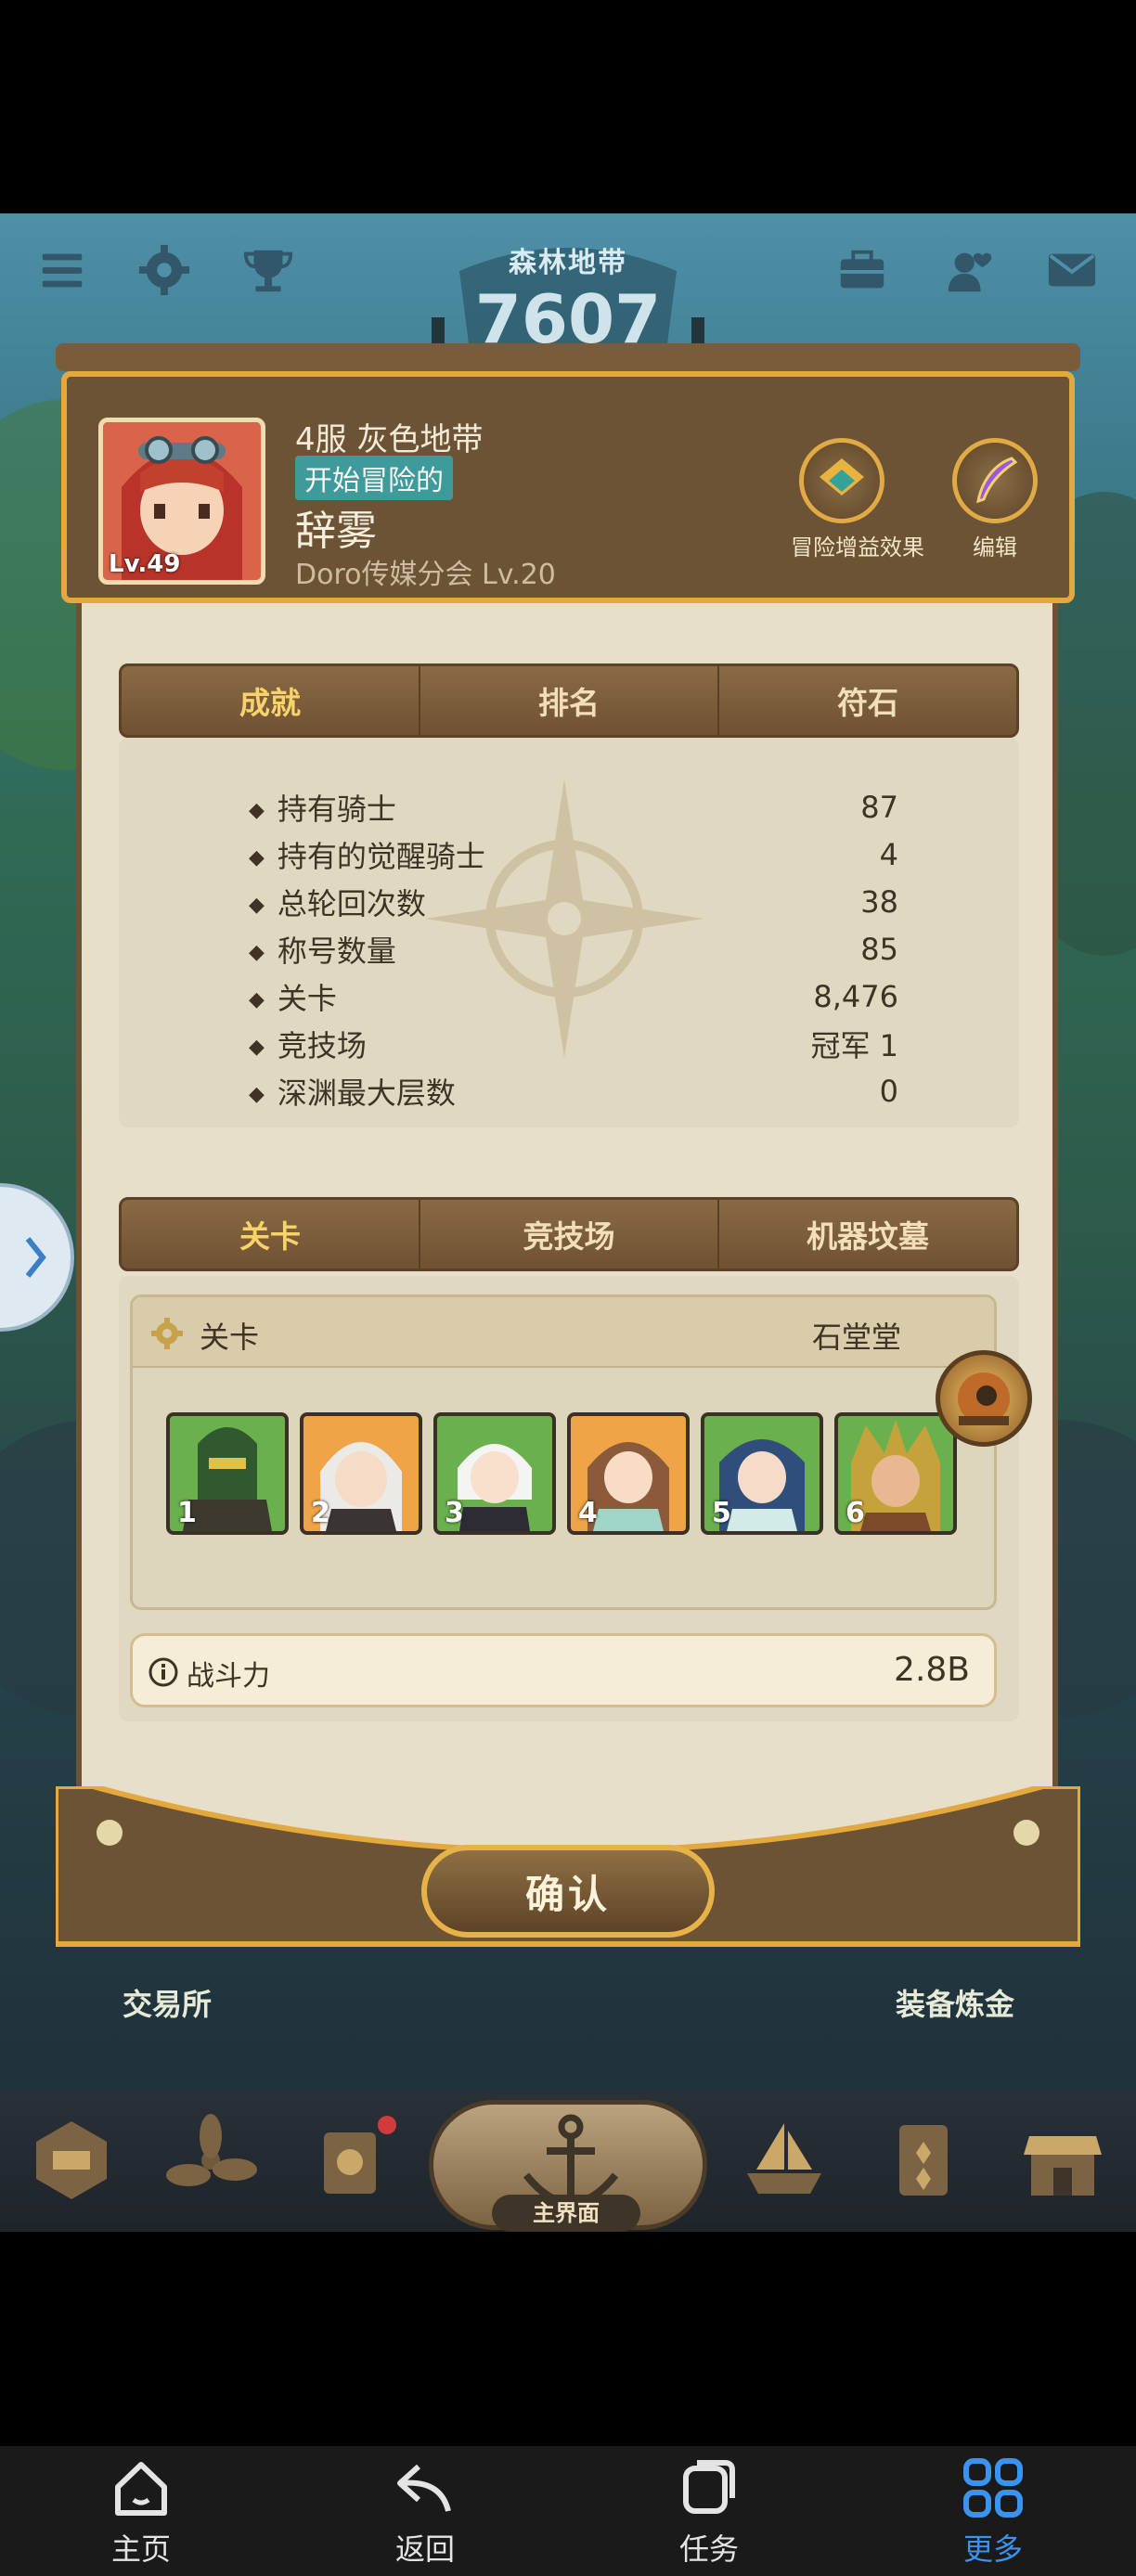  What do you see at coordinates (995, 547) in the screenshot?
I see `edit-label: 编辑` at bounding box center [995, 547].